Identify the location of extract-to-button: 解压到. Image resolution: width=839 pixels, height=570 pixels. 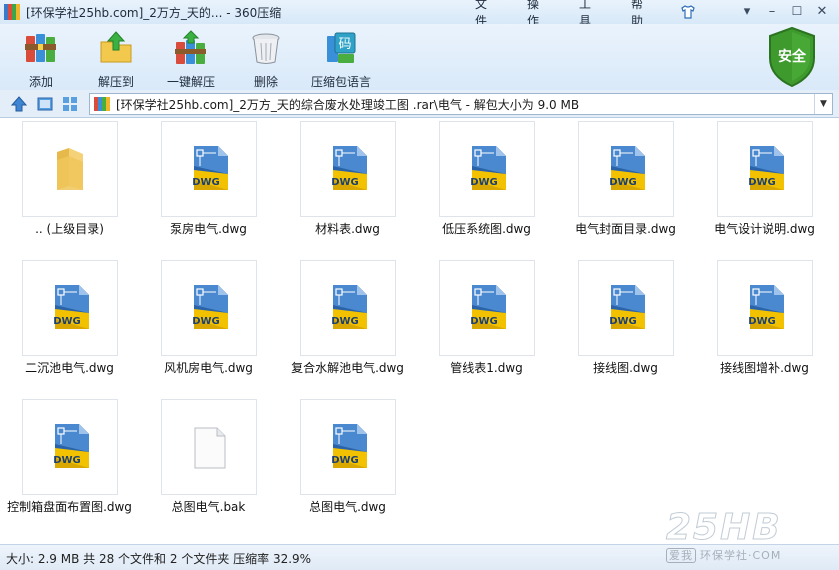
(116, 60).